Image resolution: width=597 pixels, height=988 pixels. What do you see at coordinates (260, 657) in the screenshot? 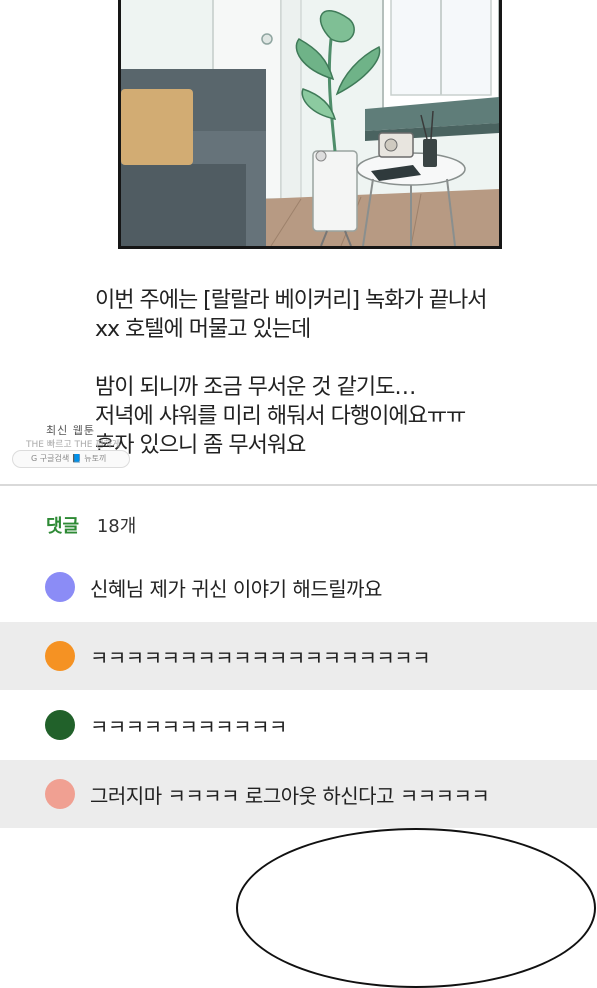
I see `comment-text: ㅋㅋㅋㅋㅋㅋㅋㅋㅋㅋㅋㅋㅋㅋㅋㅋㅋㅋㅋ` at bounding box center [260, 657].